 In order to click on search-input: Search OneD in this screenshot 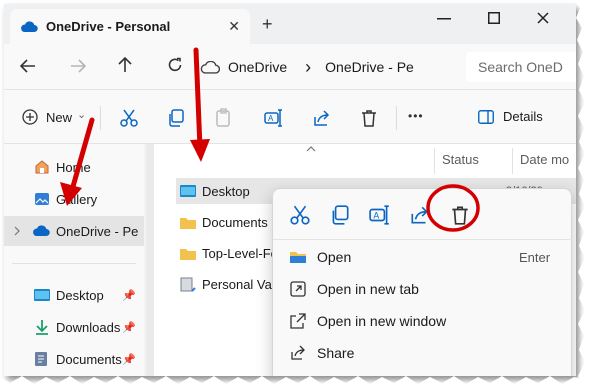, I will do `click(521, 67)`.